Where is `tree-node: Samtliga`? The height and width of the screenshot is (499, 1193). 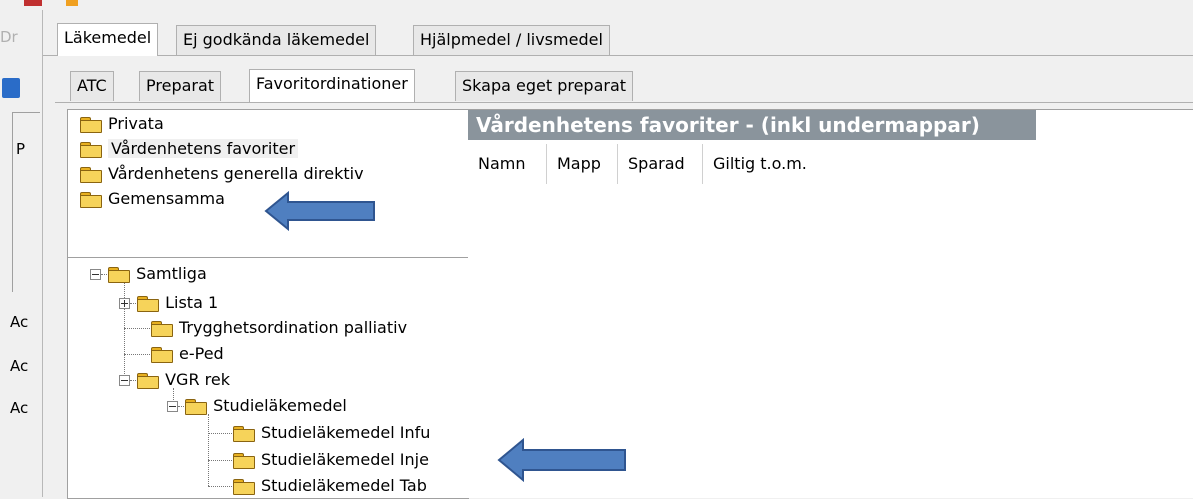
tree-node: Samtliga is located at coordinates (148, 274).